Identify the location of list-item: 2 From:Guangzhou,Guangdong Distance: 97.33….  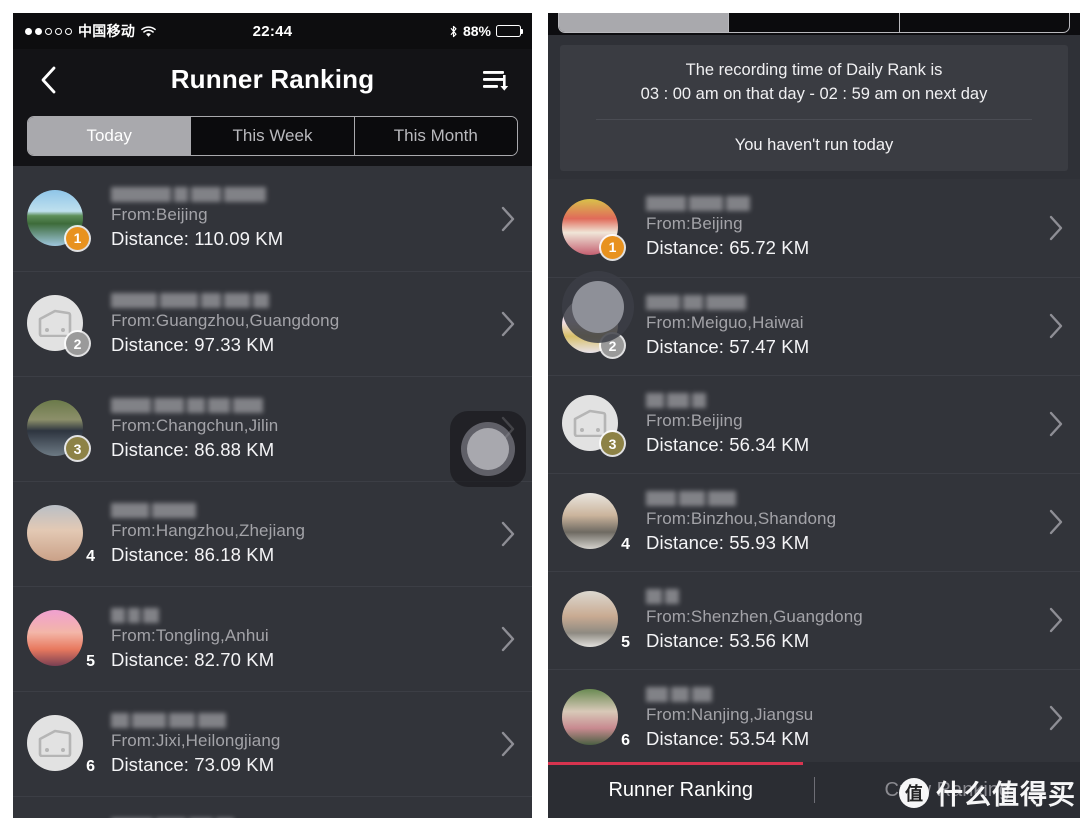
(272, 323).